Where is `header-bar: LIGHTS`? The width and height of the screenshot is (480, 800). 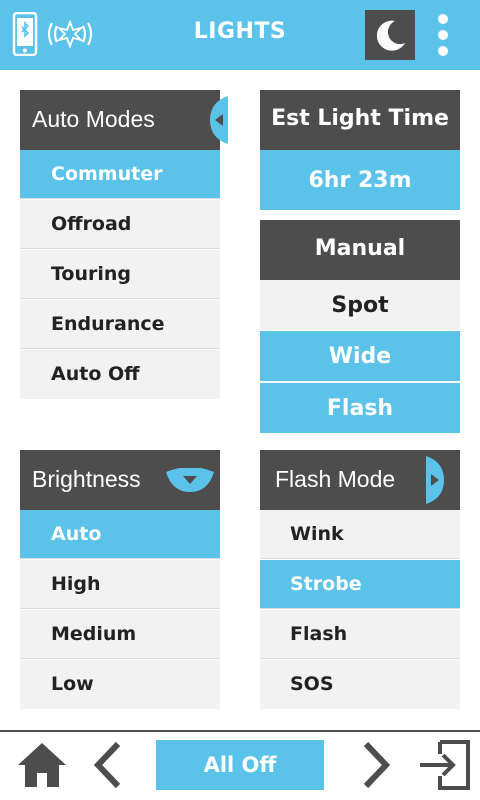
header-bar: LIGHTS is located at coordinates (240, 35).